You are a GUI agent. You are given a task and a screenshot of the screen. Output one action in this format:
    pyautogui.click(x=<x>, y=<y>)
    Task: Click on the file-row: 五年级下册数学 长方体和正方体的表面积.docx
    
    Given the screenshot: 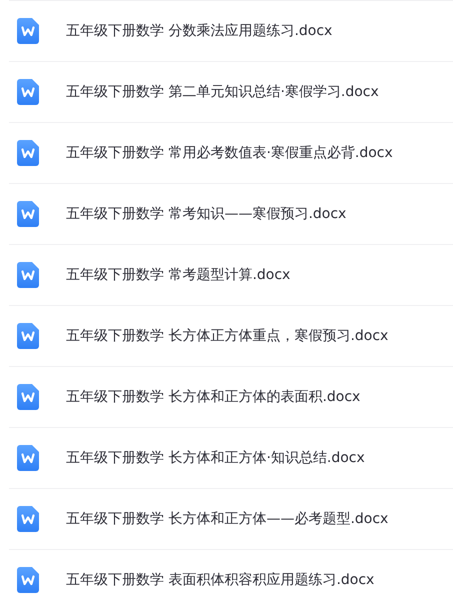 What is the action you would take?
    pyautogui.click(x=231, y=396)
    